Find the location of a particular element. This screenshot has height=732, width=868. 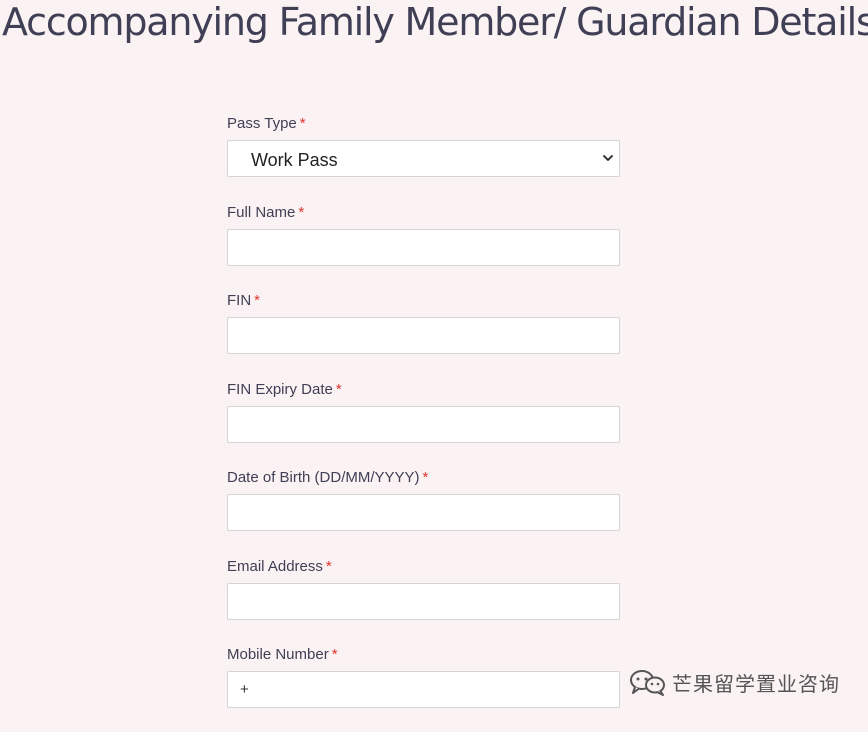

email-label: Email Address * is located at coordinates (279, 566).